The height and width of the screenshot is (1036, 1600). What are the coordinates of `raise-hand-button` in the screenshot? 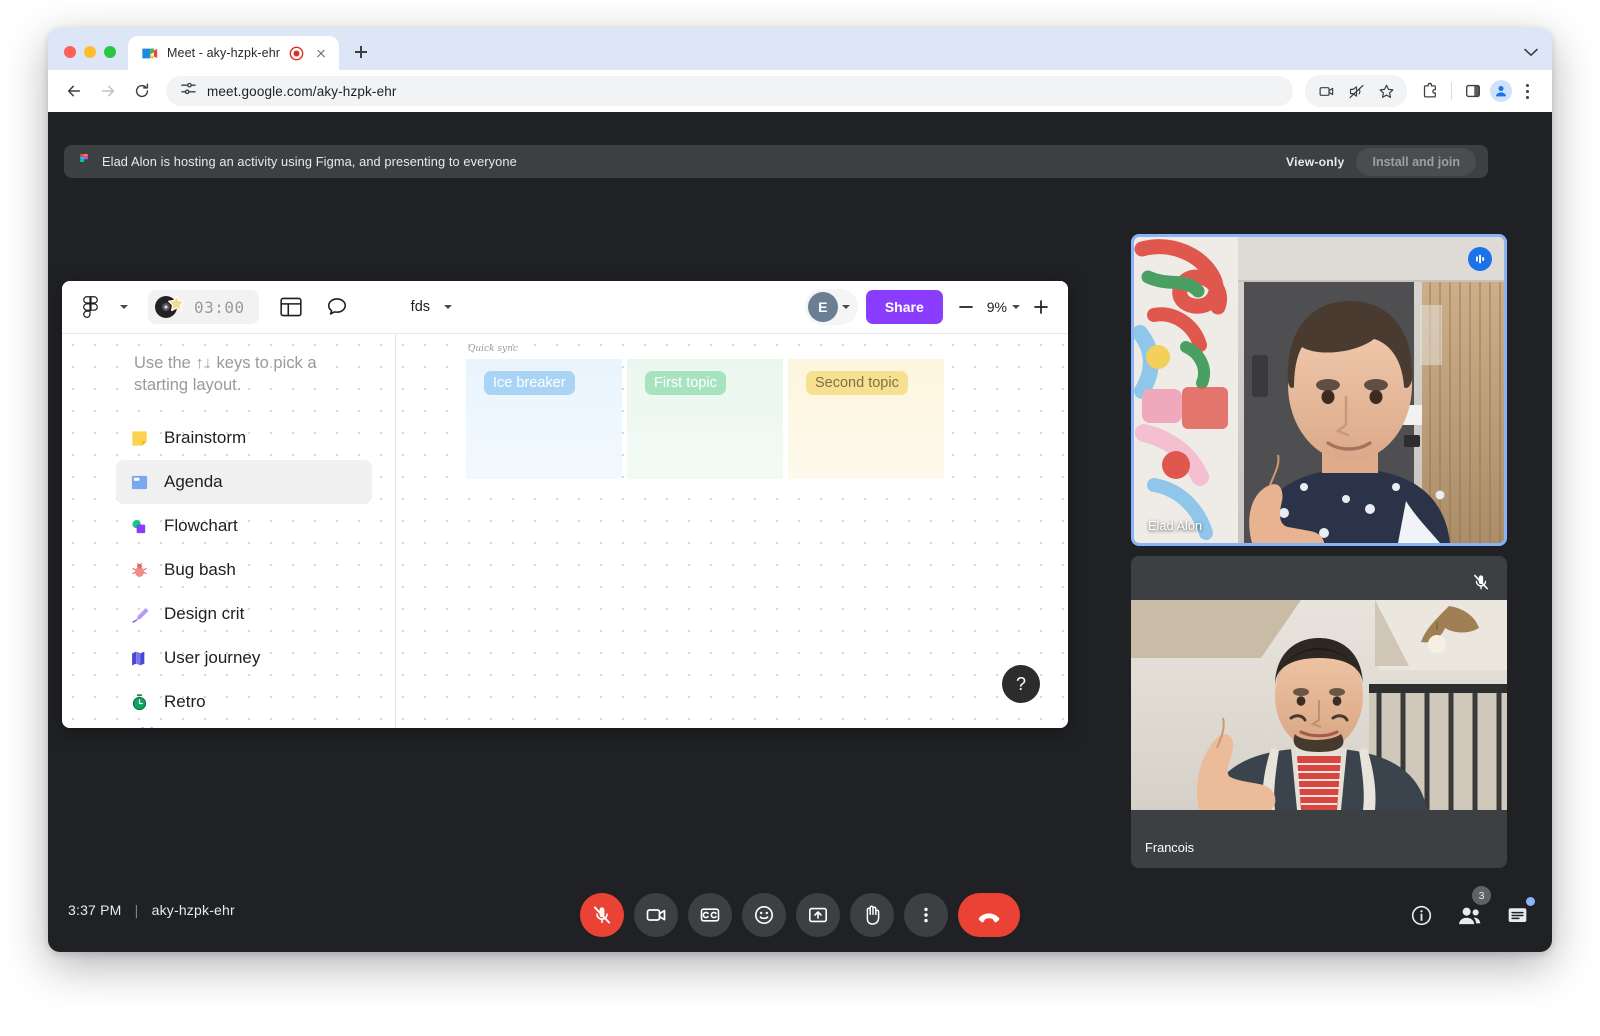 It's located at (872, 915).